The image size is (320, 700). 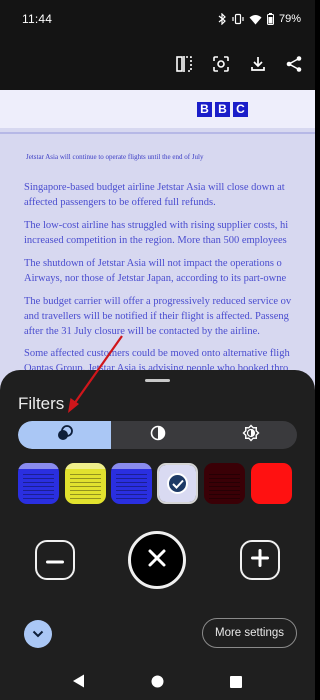 What do you see at coordinates (255, 19) in the screenshot?
I see `wifi-icon` at bounding box center [255, 19].